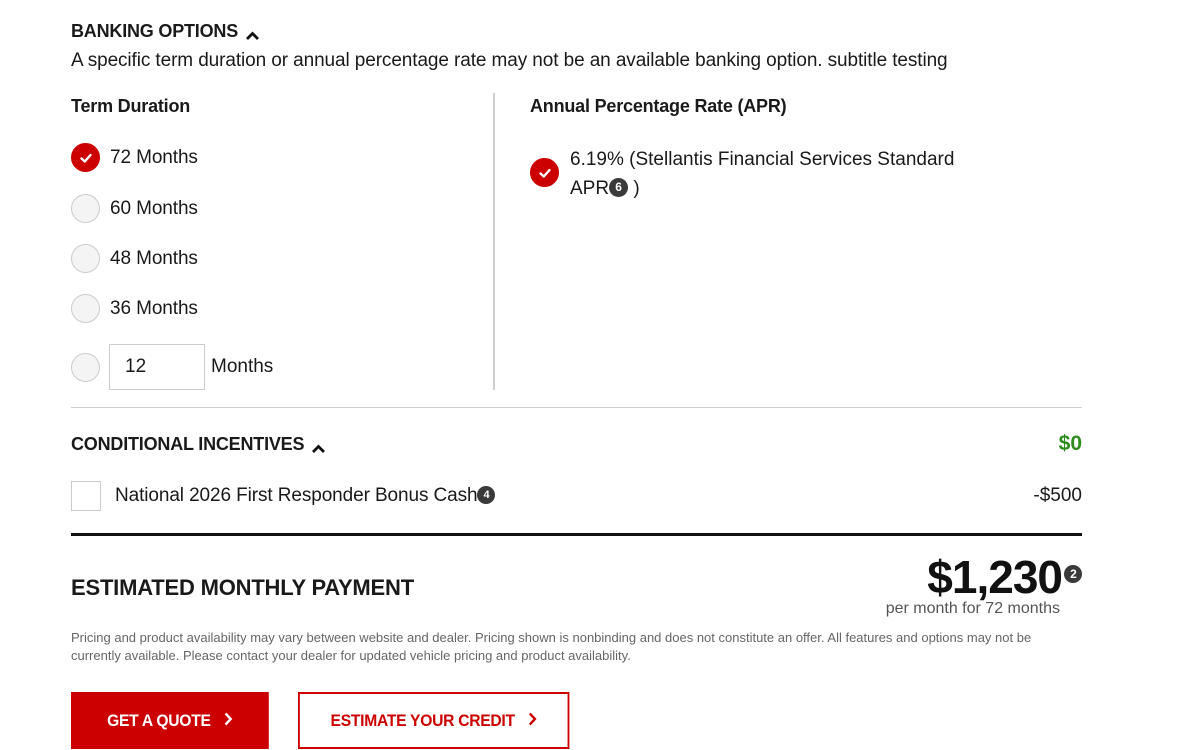  What do you see at coordinates (1073, 574) in the screenshot?
I see `info-badge: 2` at bounding box center [1073, 574].